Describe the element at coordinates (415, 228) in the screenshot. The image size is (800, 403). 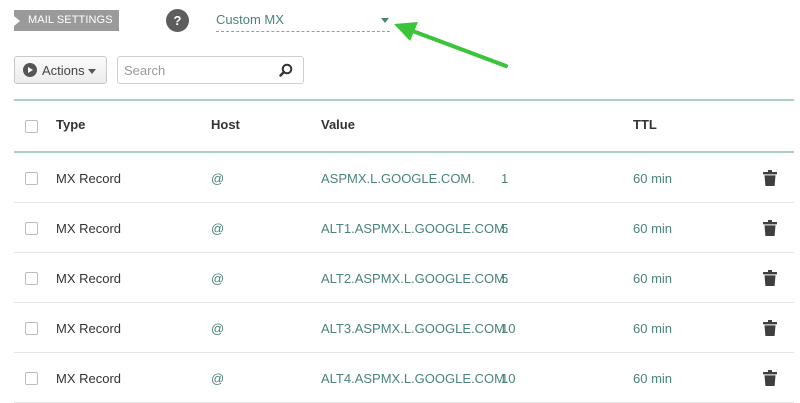
I see `record-value: ALT1.ASPMX.L.GOOGLE.COM.` at that location.